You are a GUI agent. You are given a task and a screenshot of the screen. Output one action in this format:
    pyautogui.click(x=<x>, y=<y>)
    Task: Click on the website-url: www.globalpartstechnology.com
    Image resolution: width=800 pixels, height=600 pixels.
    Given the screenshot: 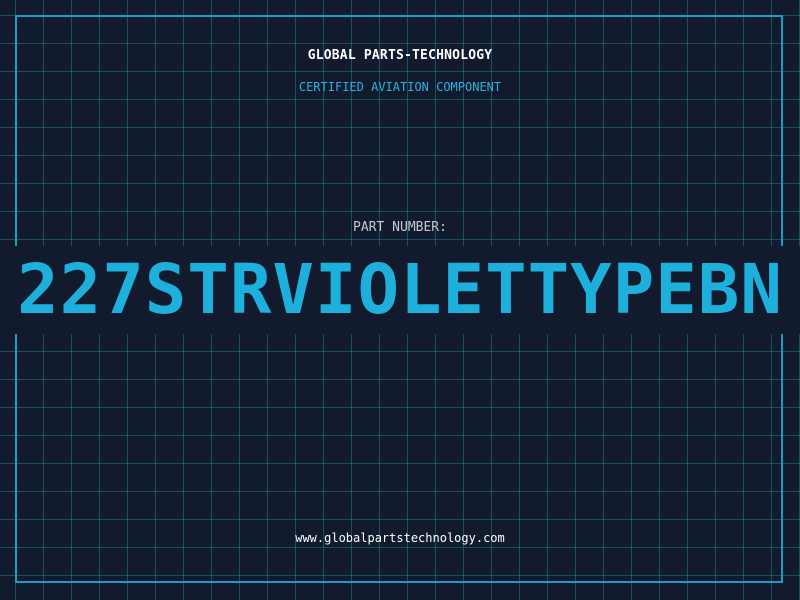 What is the action you would take?
    pyautogui.click(x=400, y=538)
    